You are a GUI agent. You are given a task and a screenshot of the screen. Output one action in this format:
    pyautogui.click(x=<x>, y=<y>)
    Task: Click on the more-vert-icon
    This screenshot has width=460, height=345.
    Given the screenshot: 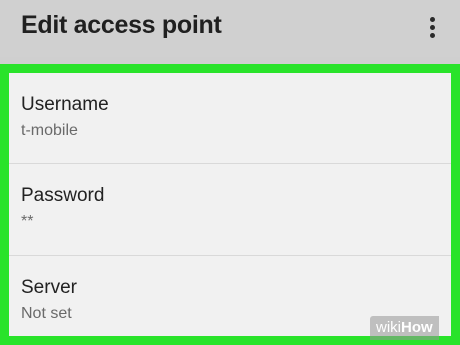 What is the action you would take?
    pyautogui.click(x=432, y=27)
    